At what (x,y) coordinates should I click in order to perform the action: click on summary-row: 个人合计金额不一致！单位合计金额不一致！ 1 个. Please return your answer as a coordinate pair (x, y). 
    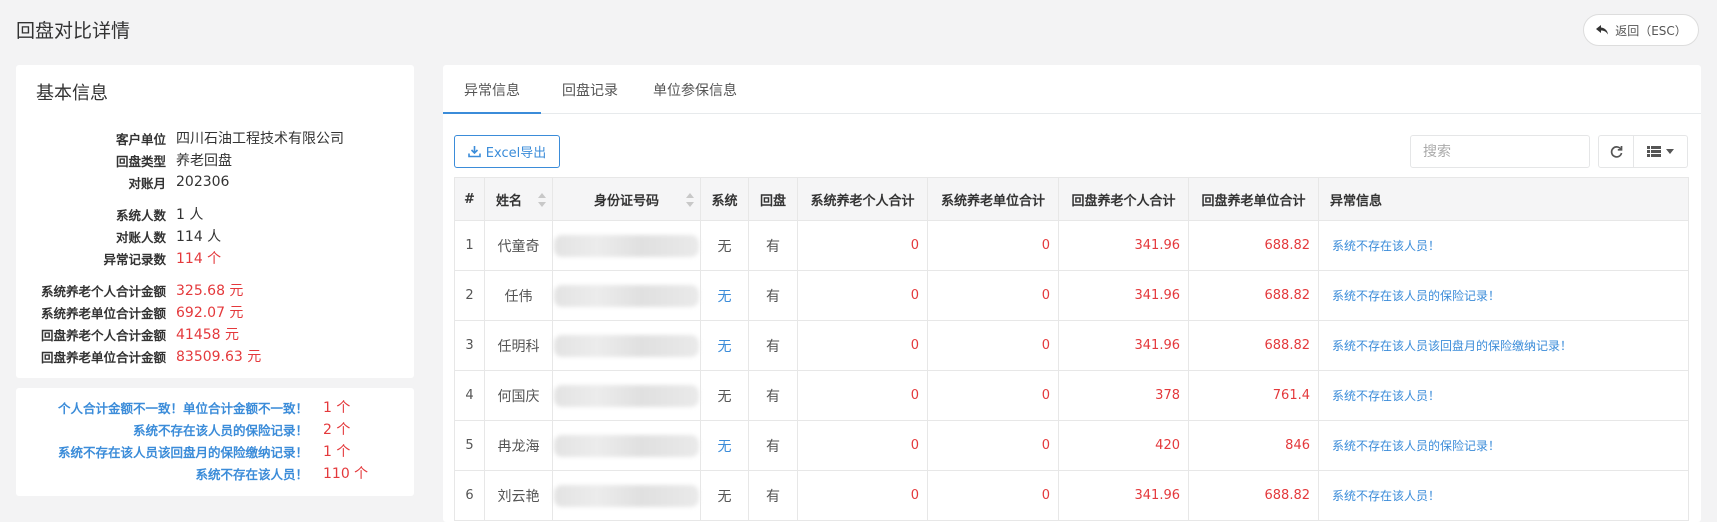
    Looking at the image, I should click on (215, 407).